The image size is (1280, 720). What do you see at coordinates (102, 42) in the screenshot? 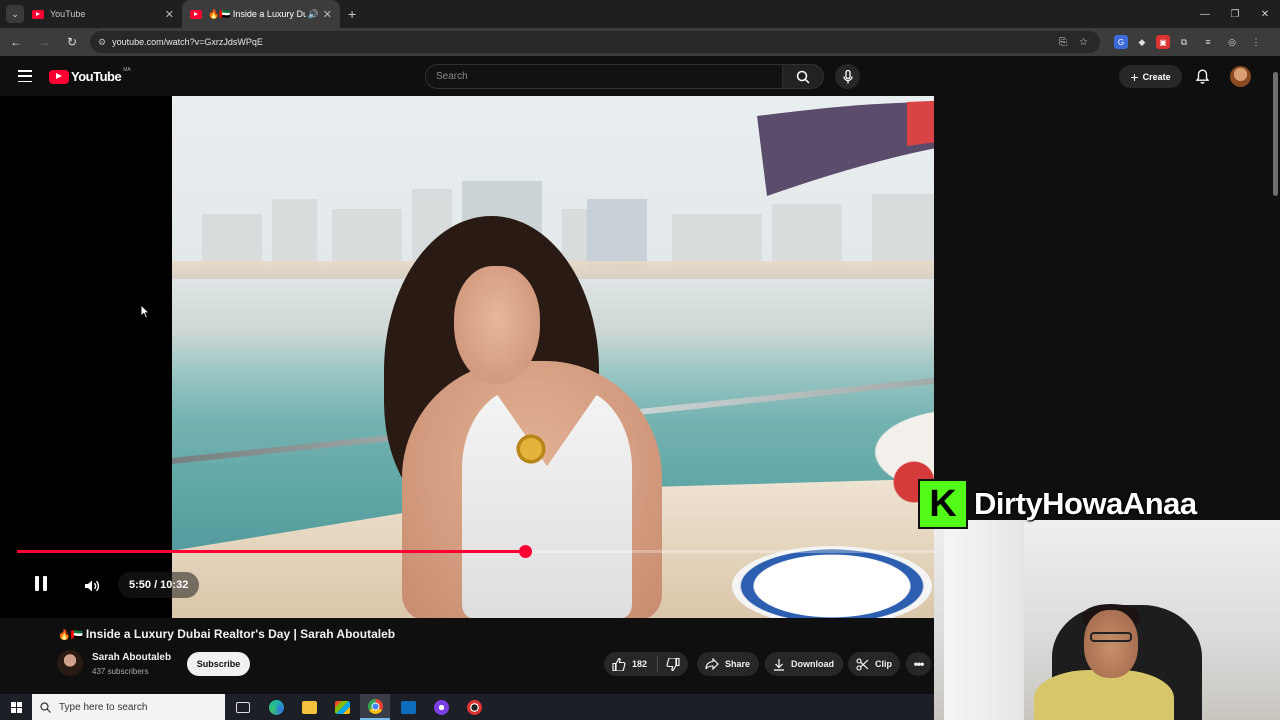
I see `site-info-icon: ⚙` at bounding box center [102, 42].